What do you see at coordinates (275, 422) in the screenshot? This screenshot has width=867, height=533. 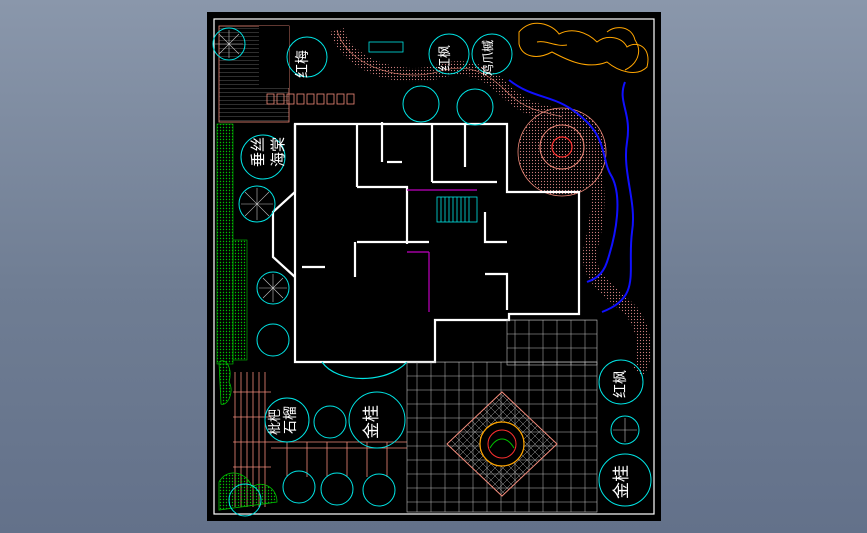 I see `label-bottom-left-tree-b: 枇杷` at bounding box center [275, 422].